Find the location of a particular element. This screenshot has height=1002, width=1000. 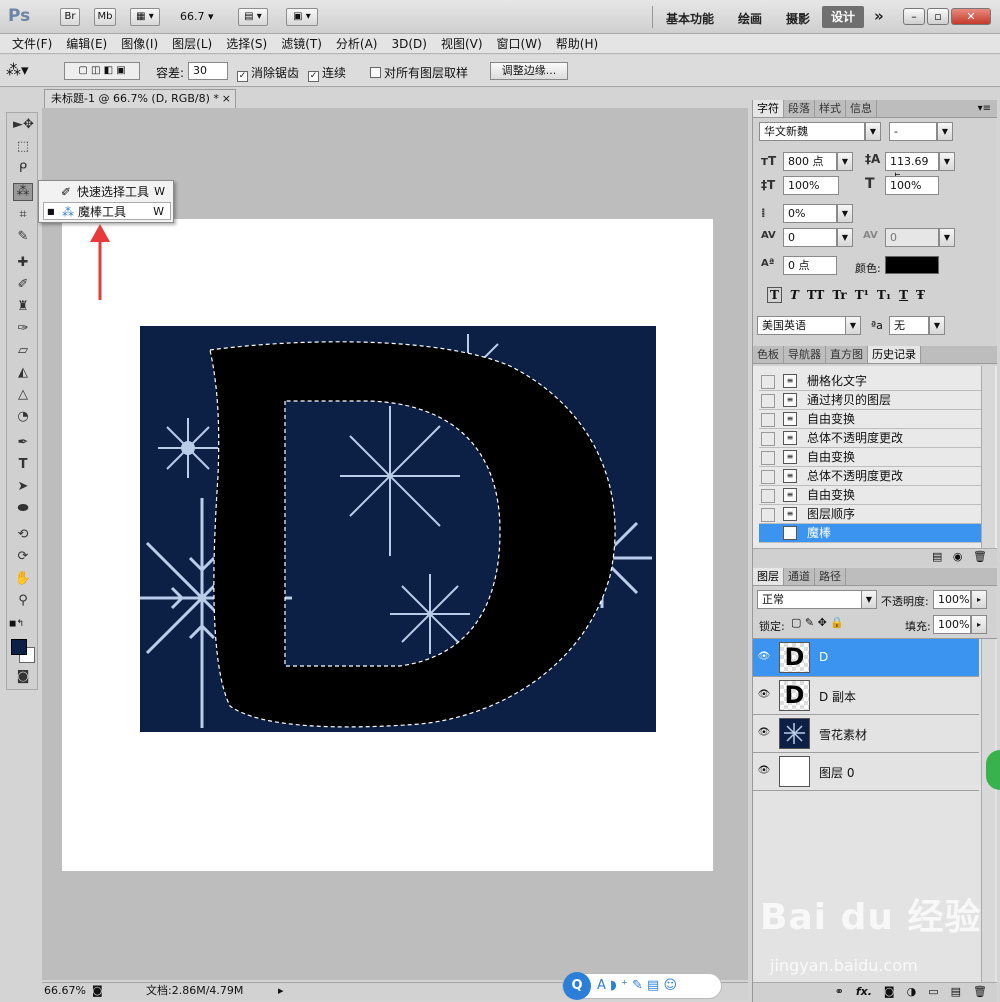

menu-analysis: 分析(A) is located at coordinates (357, 43).